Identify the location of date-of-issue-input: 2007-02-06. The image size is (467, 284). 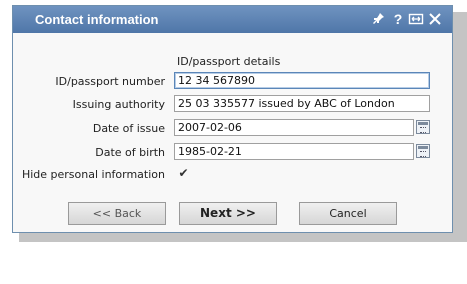
(294, 127).